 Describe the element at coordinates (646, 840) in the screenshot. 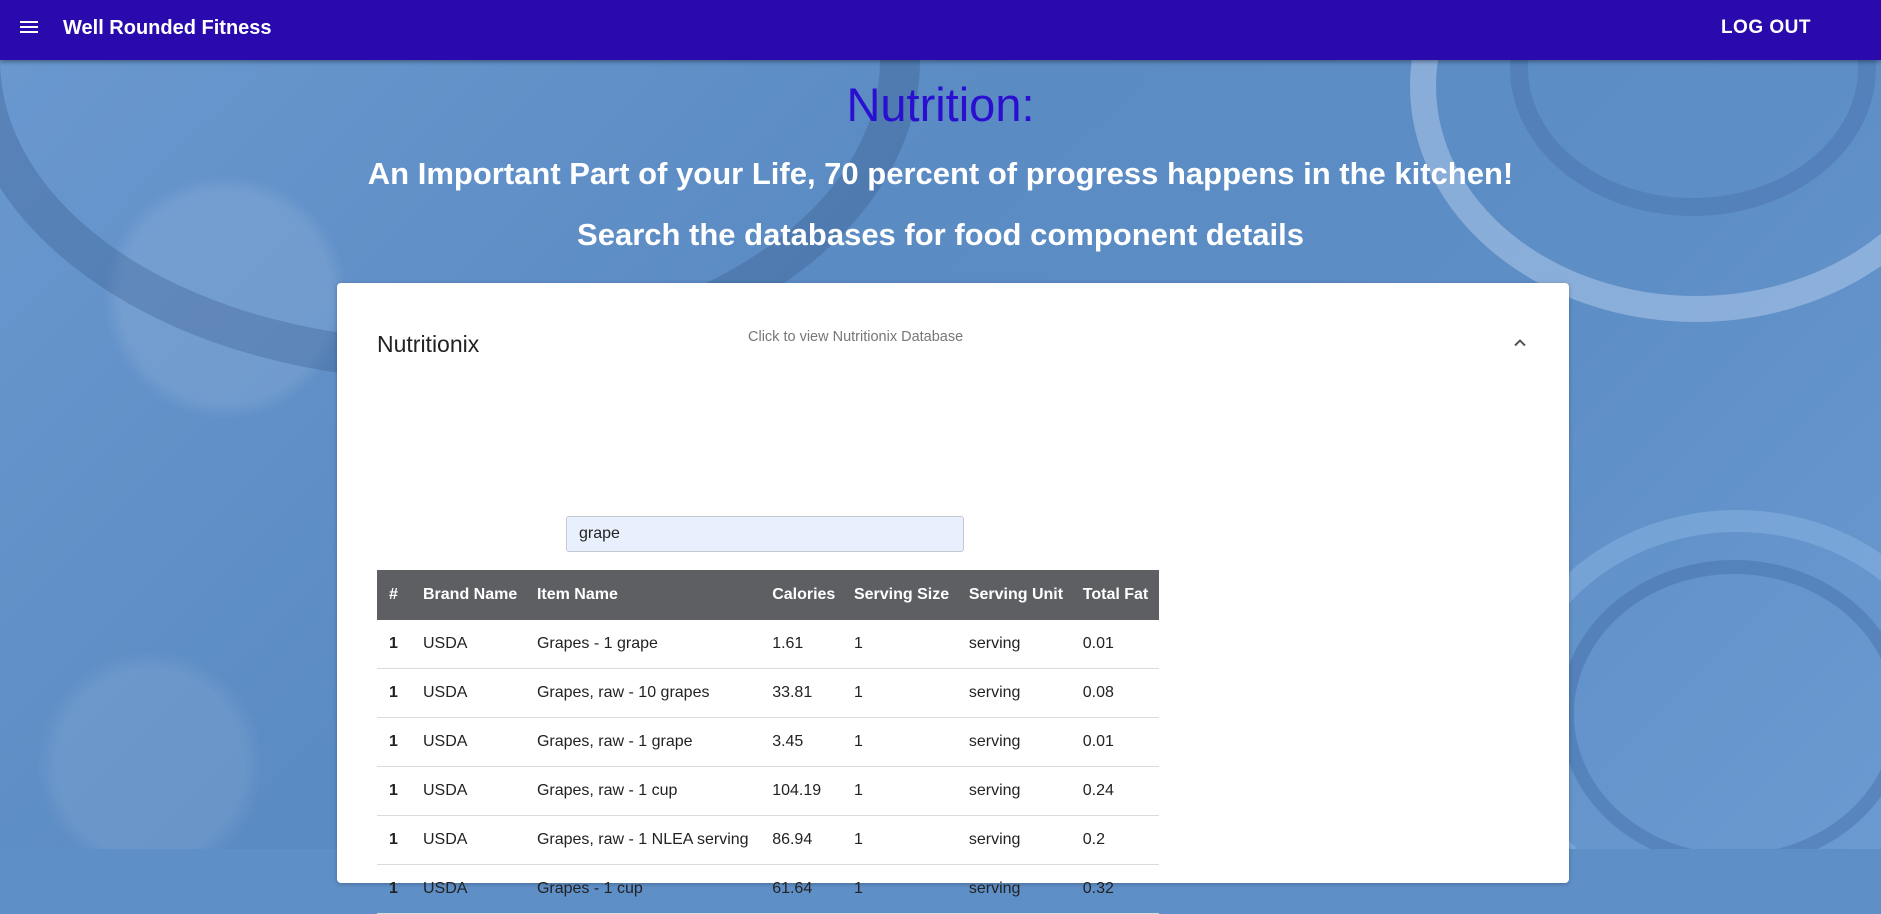

I see `item-cell: Grapes, raw - 1 NLEA serving` at that location.